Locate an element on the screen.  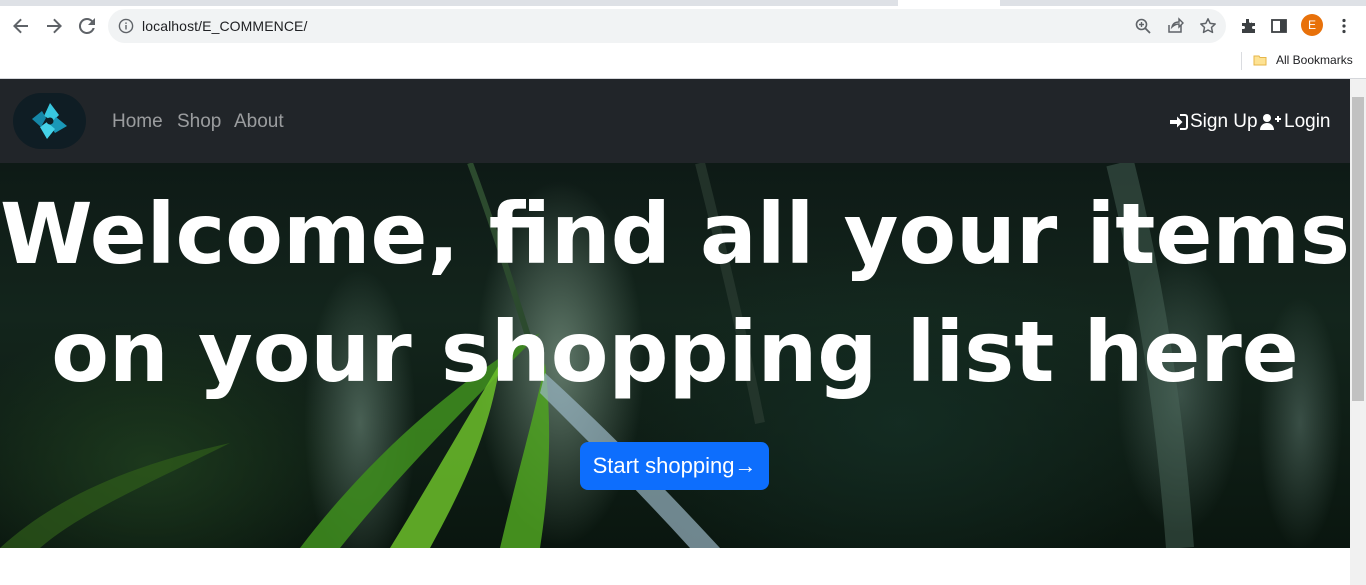
side-panel-icon is located at coordinates (1279, 26).